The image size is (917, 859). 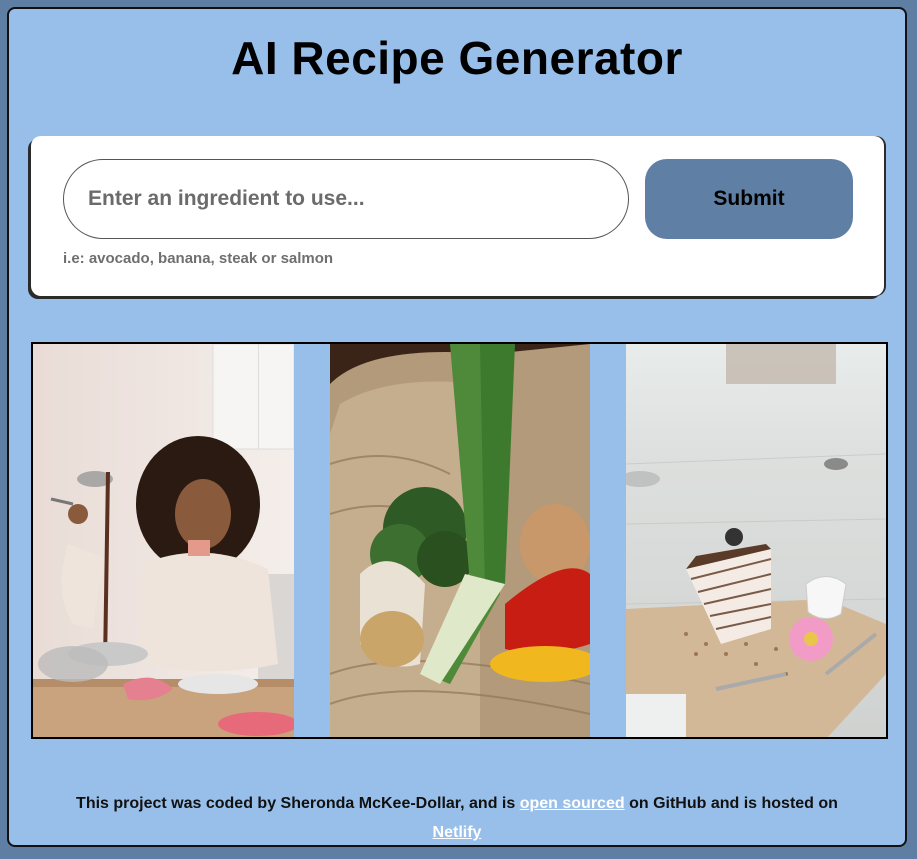 I want to click on footer-text-middle: on GitHub and is hosted on, so click(x=731, y=803).